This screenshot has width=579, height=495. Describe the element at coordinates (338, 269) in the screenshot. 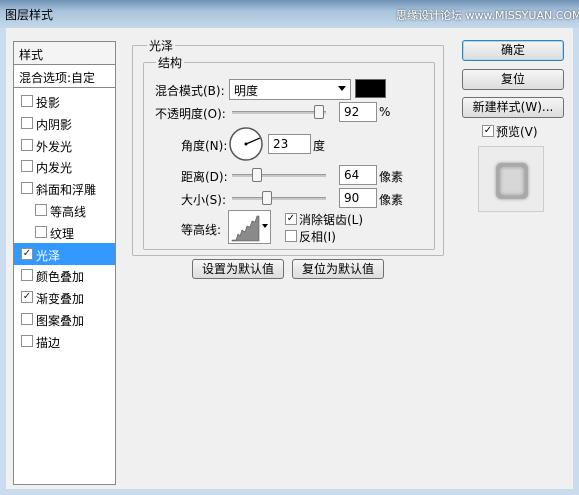

I see `reset-to-default-button: 复位为默认值` at that location.